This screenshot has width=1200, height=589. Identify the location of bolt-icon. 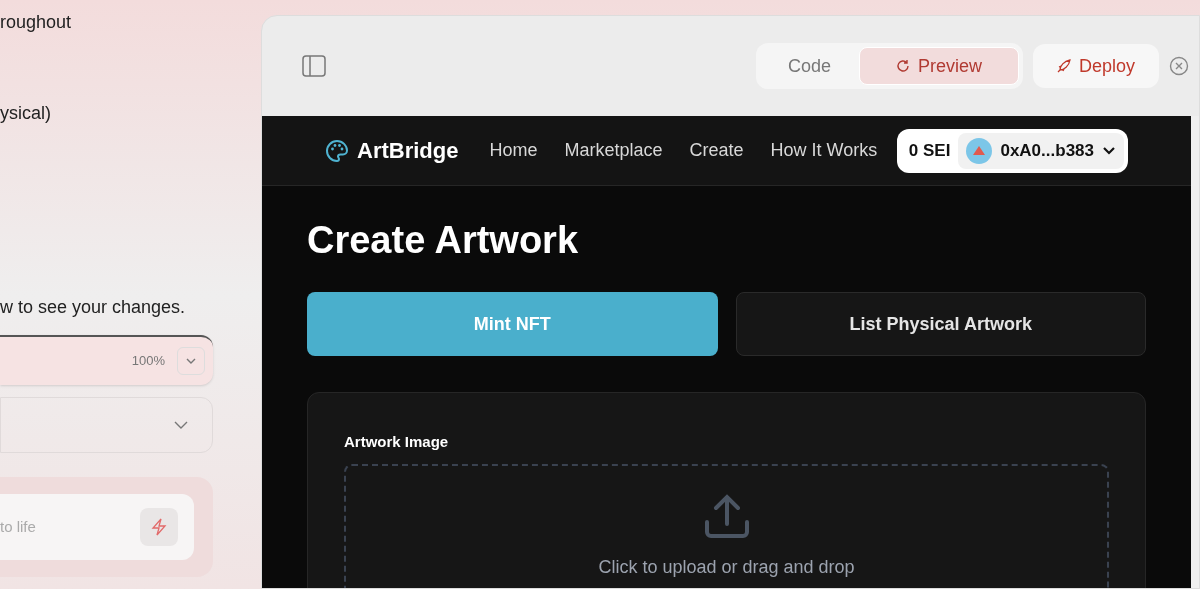
(159, 527).